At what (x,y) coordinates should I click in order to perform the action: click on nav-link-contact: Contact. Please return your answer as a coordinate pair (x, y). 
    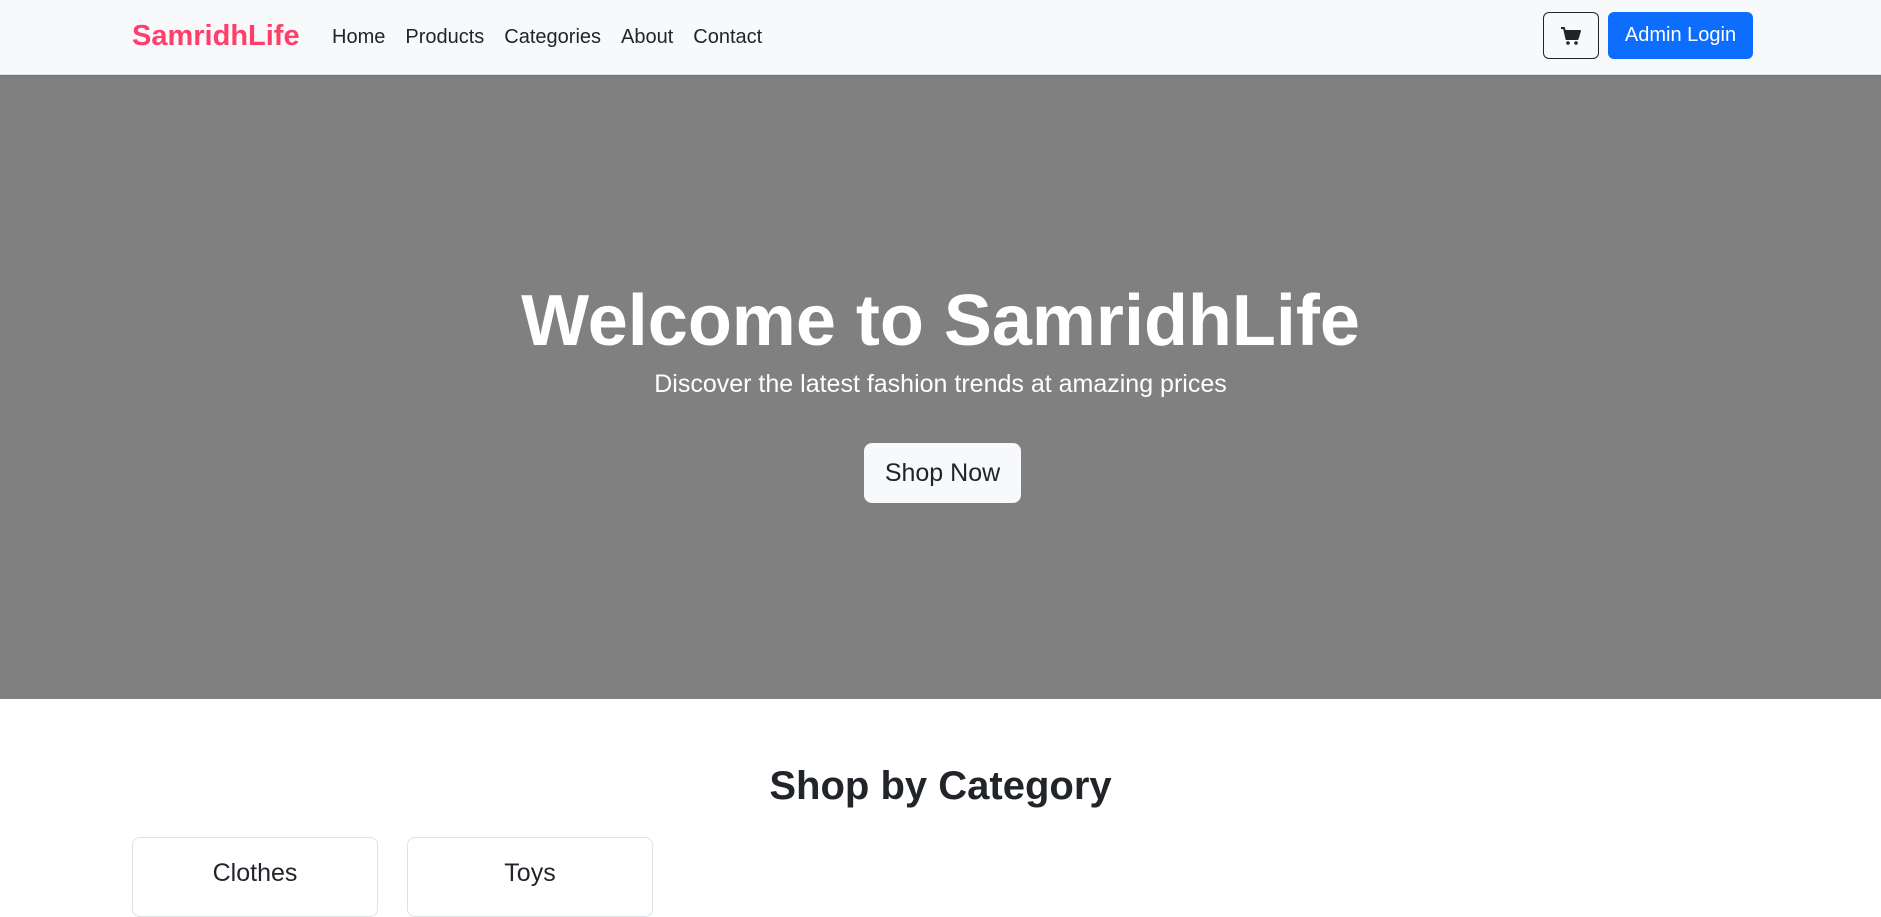
    Looking at the image, I should click on (727, 37).